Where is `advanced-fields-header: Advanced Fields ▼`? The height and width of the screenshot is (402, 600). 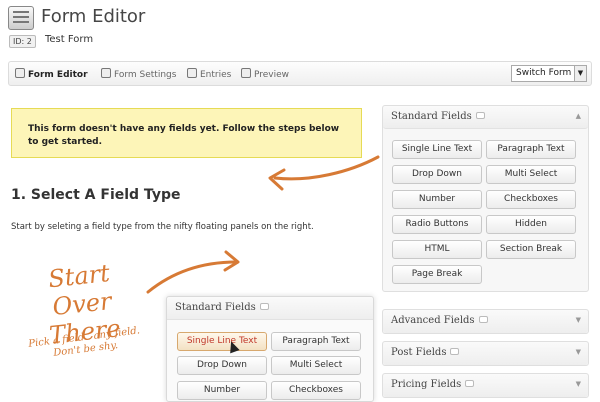
advanced-fields-header: Advanced Fields ▼ is located at coordinates (485, 321).